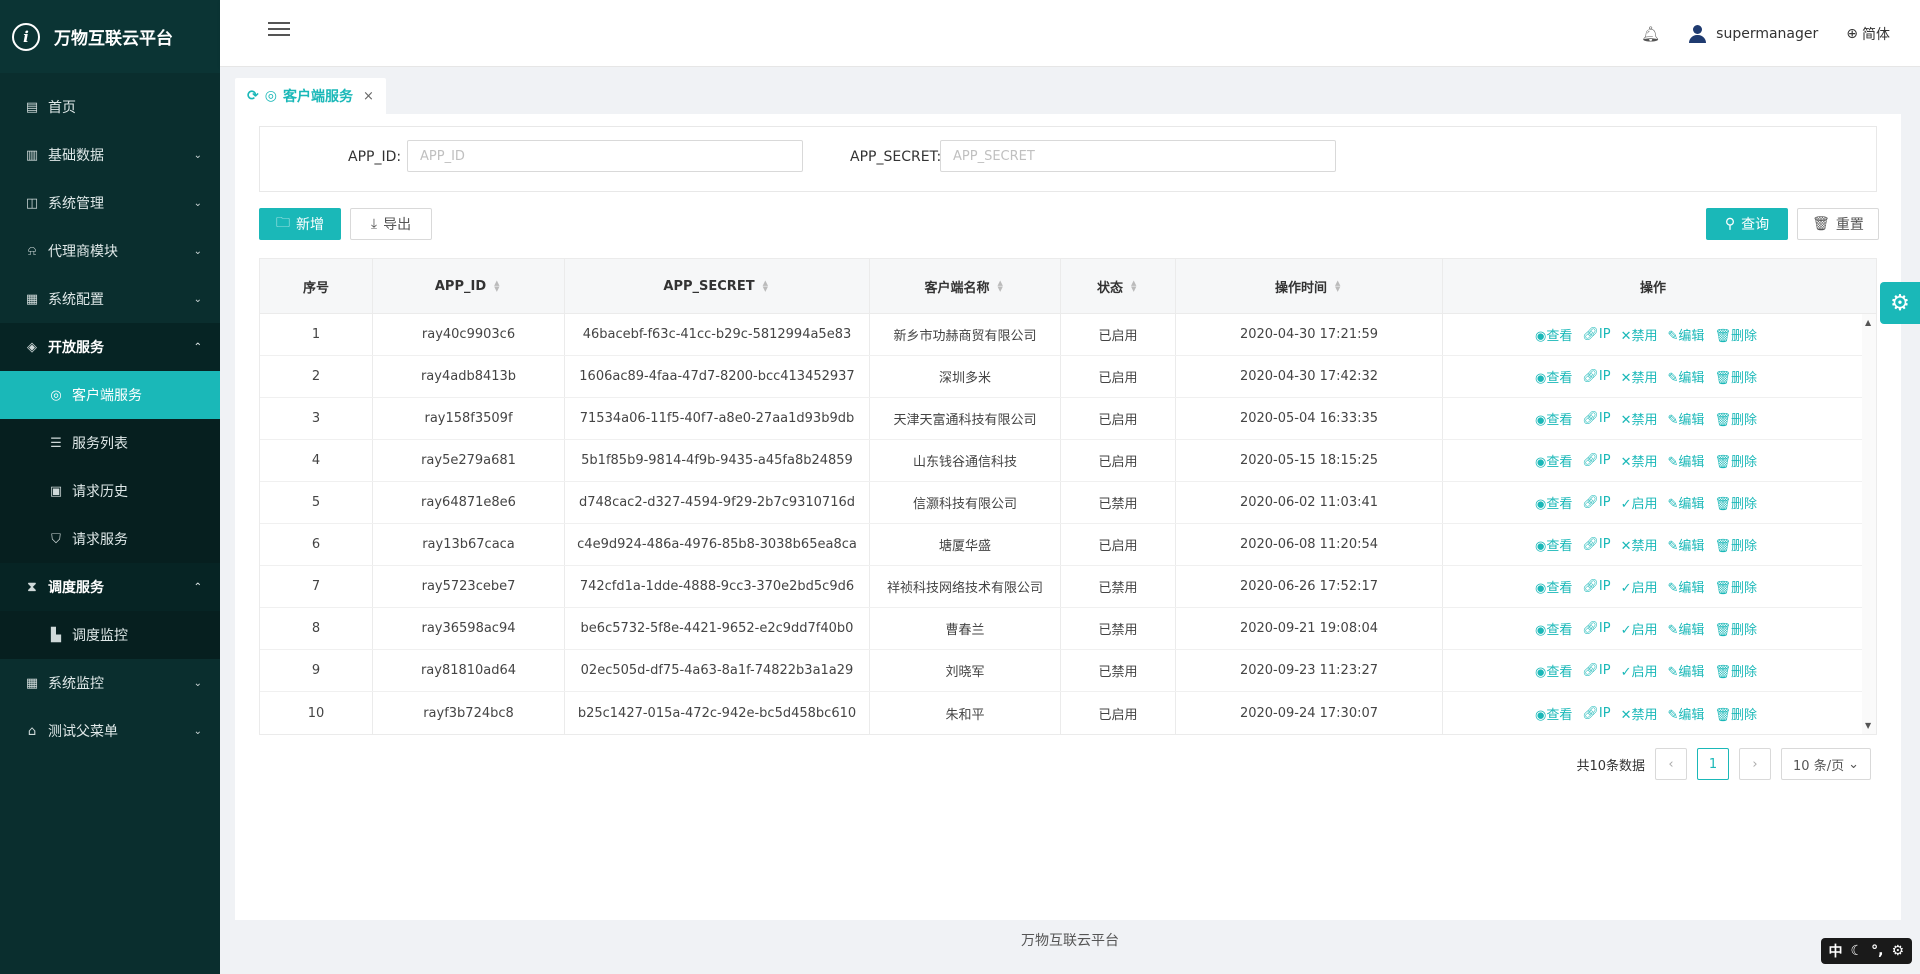 The height and width of the screenshot is (974, 1920). I want to click on sidebar-subitem: ◎ 客户端服务, so click(110, 395).